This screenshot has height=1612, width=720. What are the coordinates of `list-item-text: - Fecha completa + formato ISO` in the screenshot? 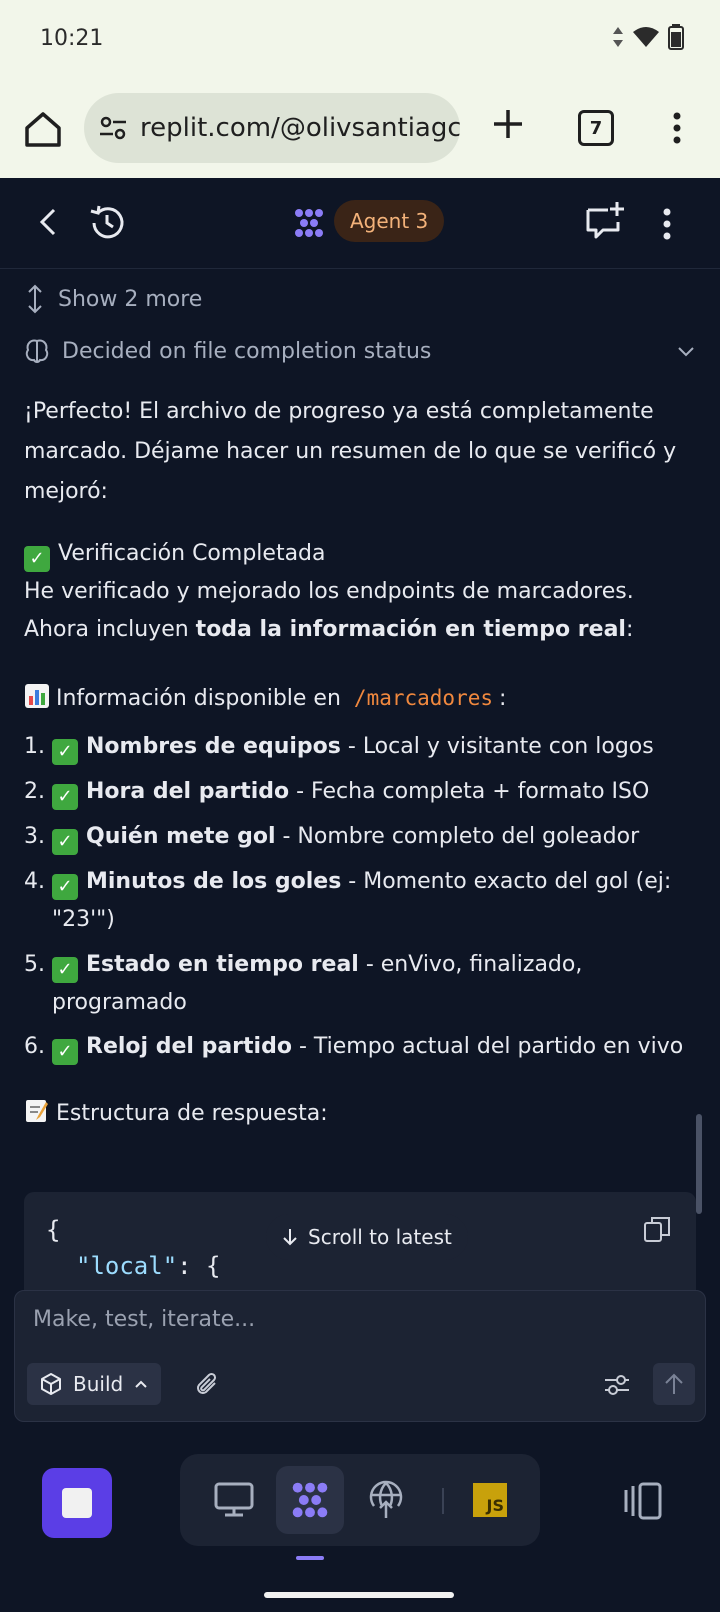 It's located at (469, 791).